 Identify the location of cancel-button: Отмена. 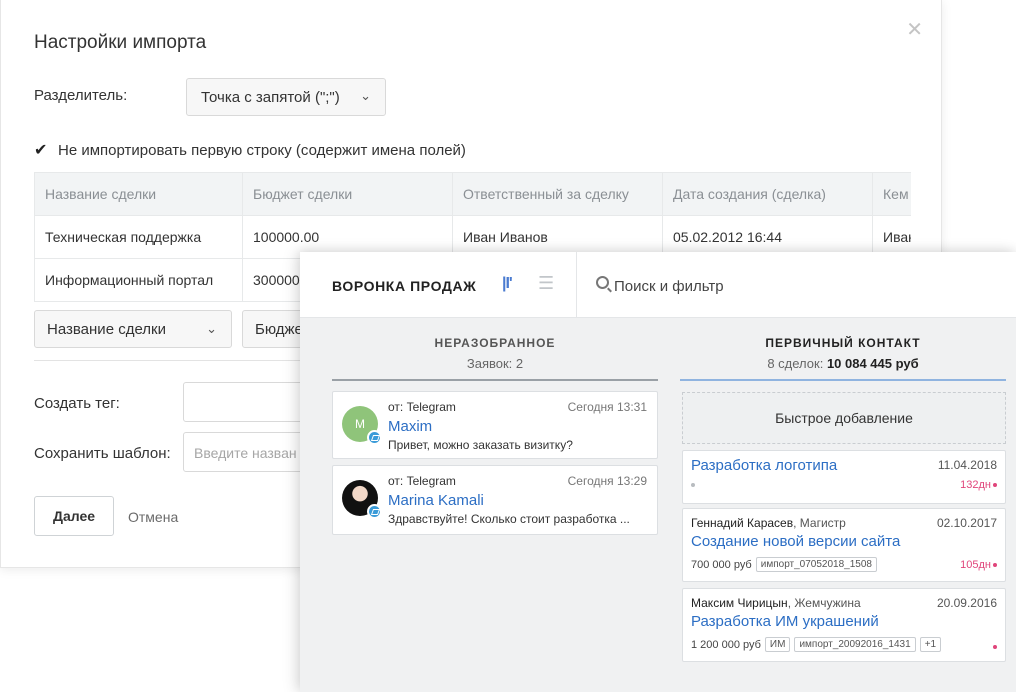
(153, 517).